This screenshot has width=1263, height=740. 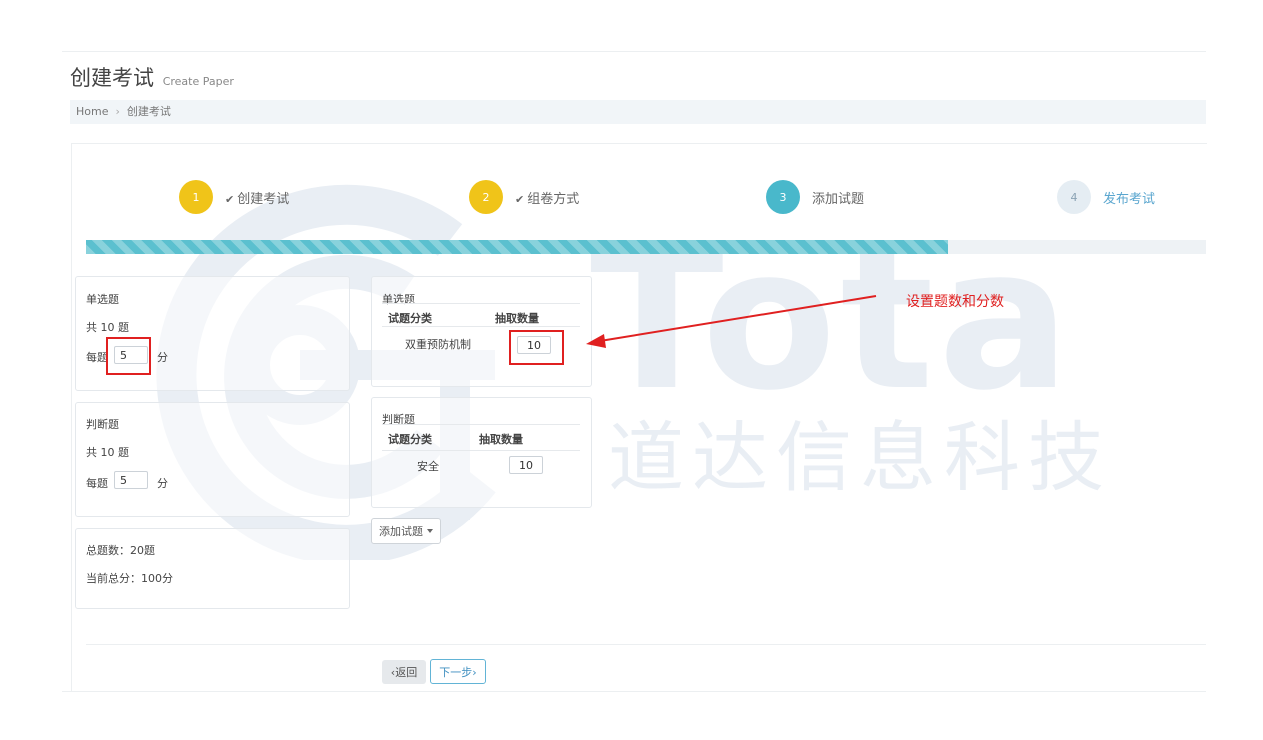 What do you see at coordinates (731, 321) in the screenshot?
I see `annotation-arrow-icon` at bounding box center [731, 321].